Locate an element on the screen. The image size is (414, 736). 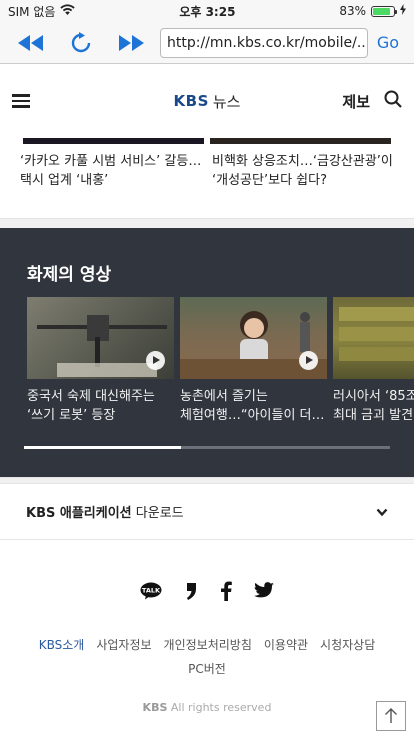
video-card: 러시아서 ‘85조 최대 금괴 발견 is located at coordinates (373, 361).